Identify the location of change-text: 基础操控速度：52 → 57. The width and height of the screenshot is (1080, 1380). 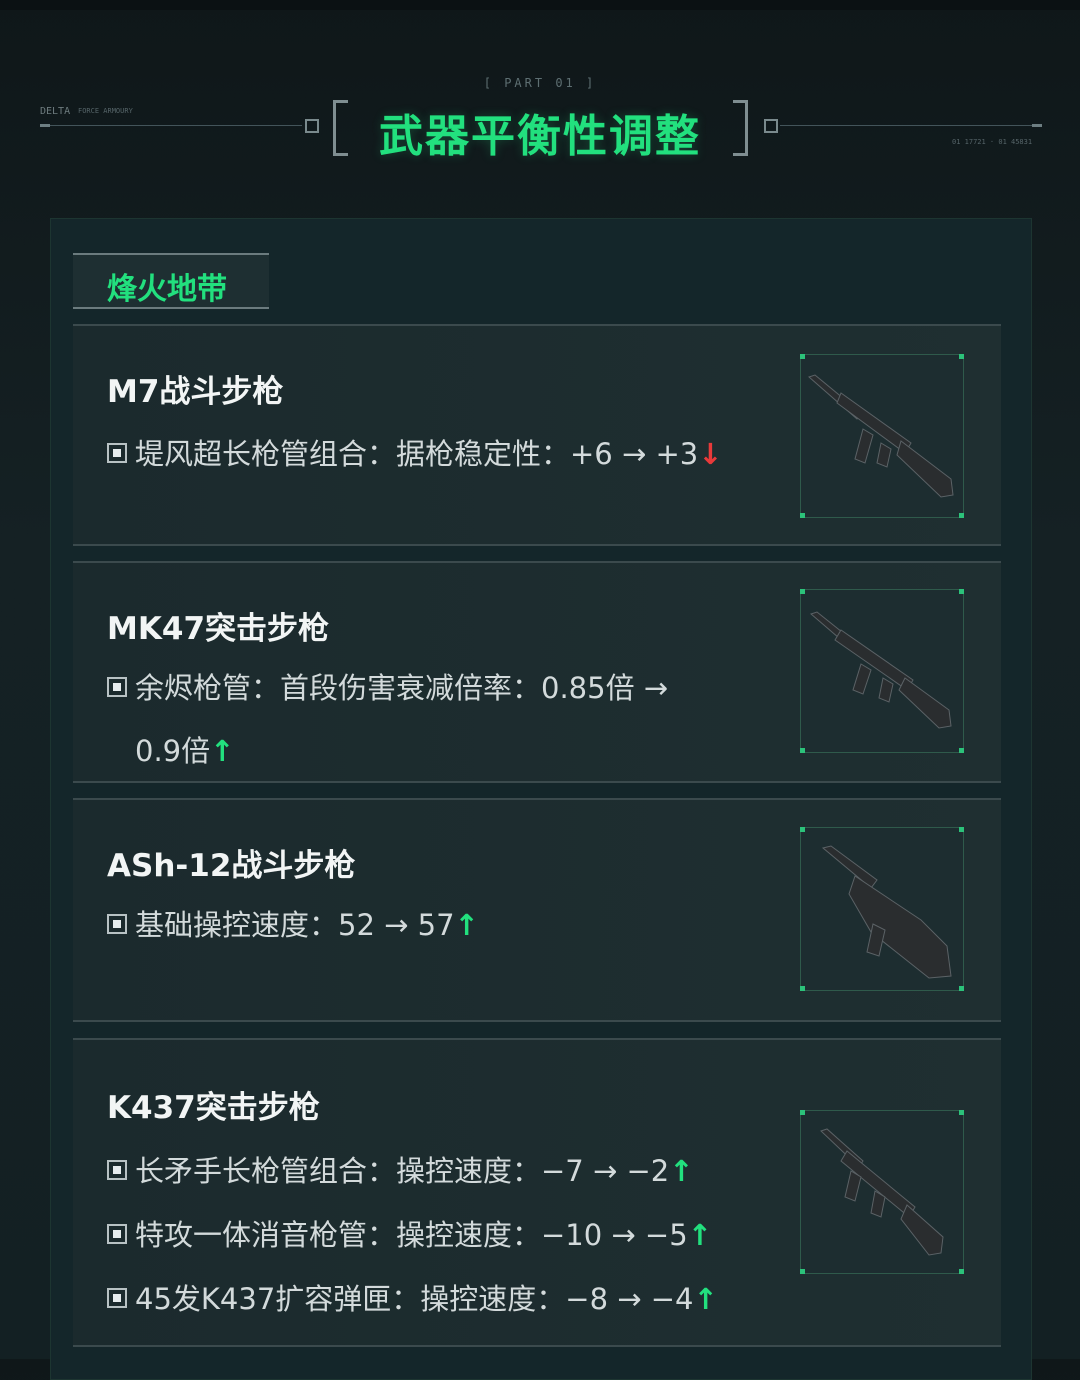
(295, 925).